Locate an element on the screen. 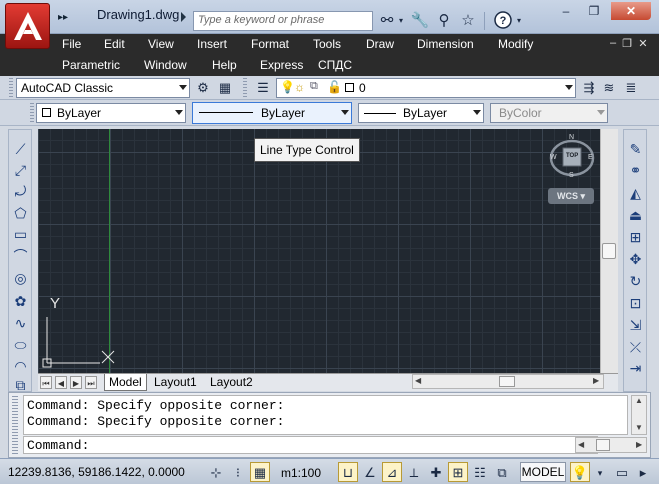  clean-screen-icon: ▭ is located at coordinates (622, 472).